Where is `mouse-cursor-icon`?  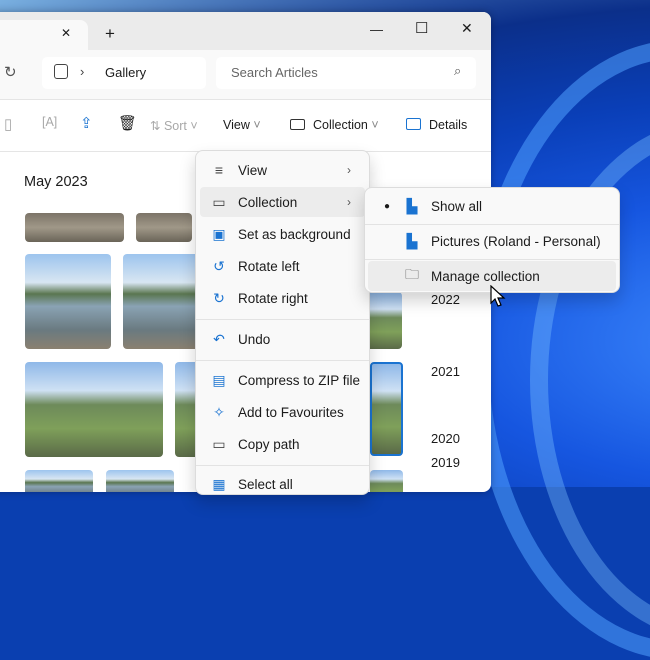
mouse-cursor-icon is located at coordinates (498, 296).